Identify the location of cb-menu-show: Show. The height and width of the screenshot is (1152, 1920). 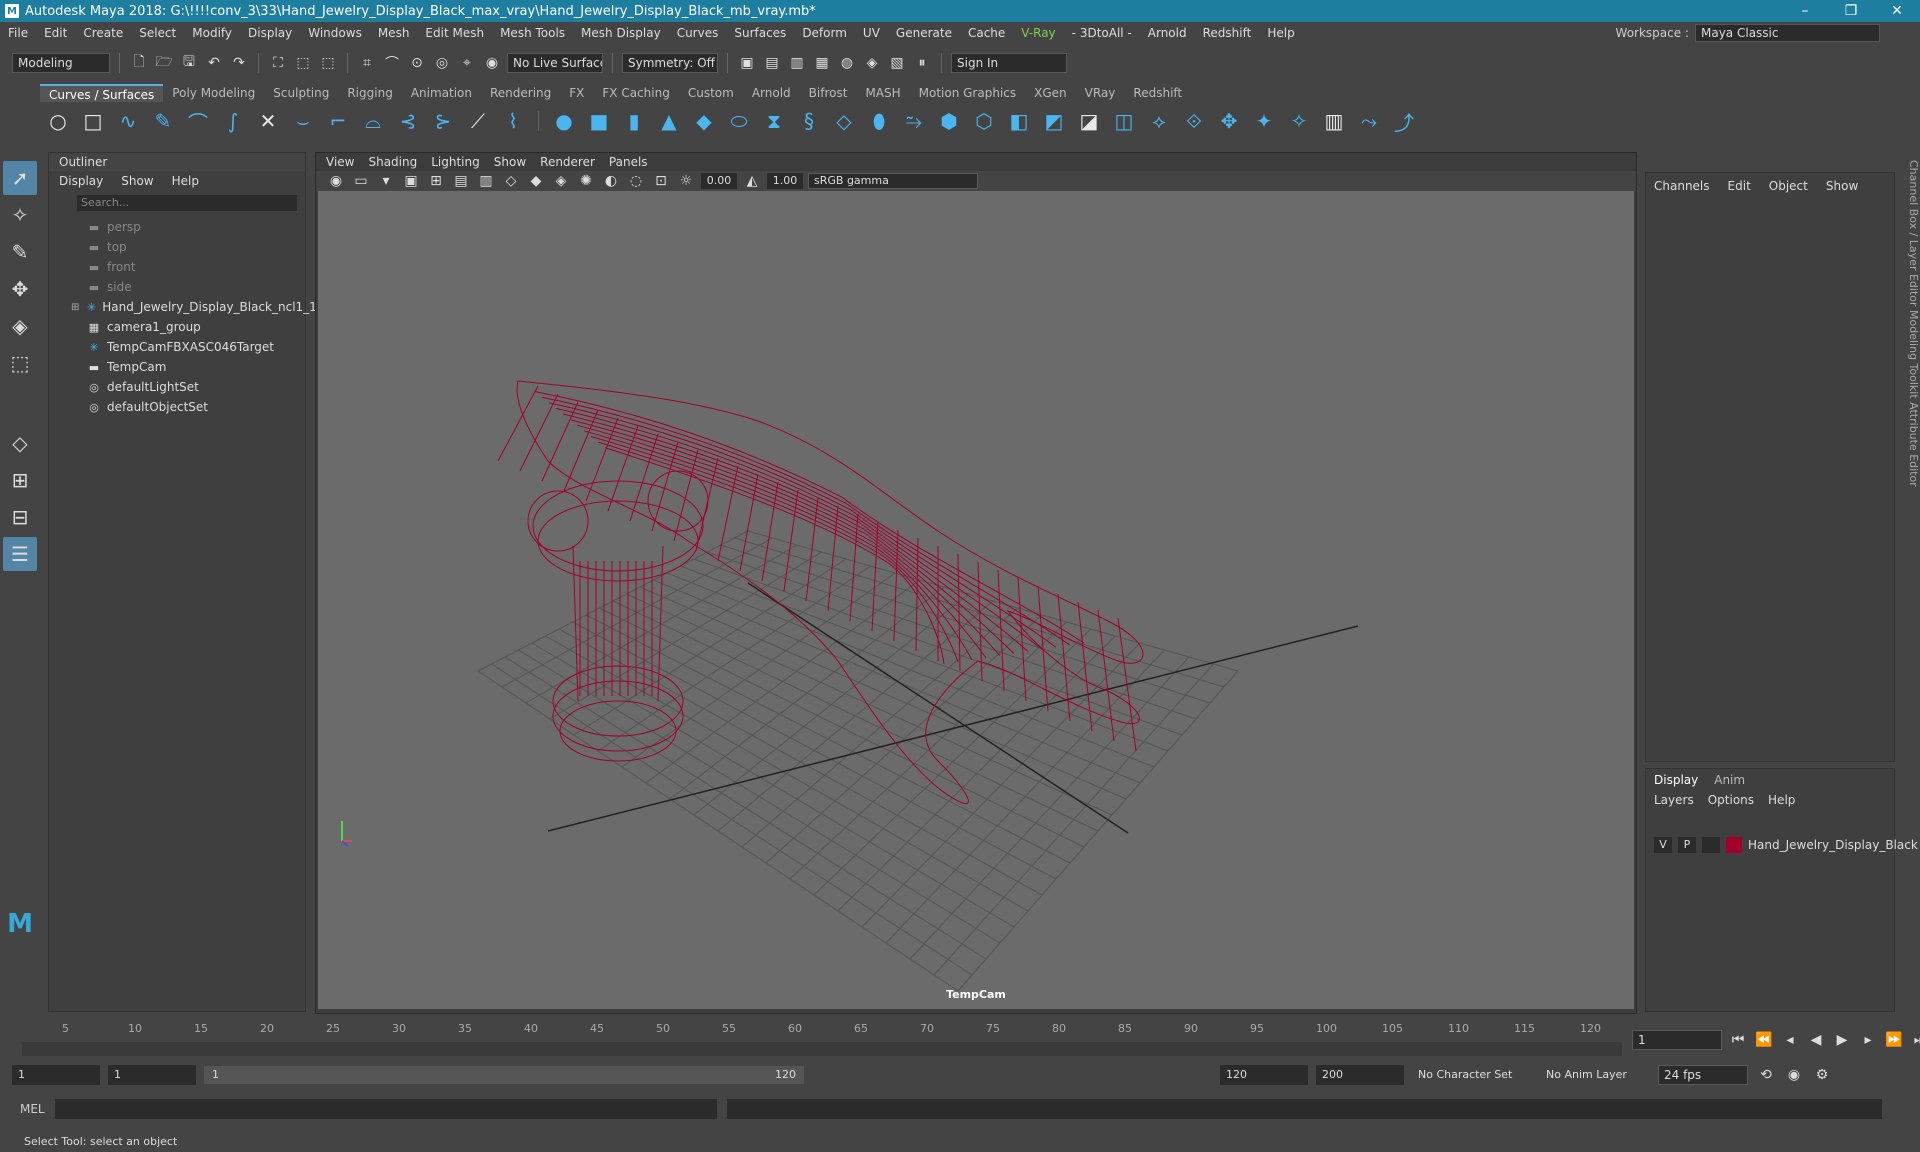
(1842, 186).